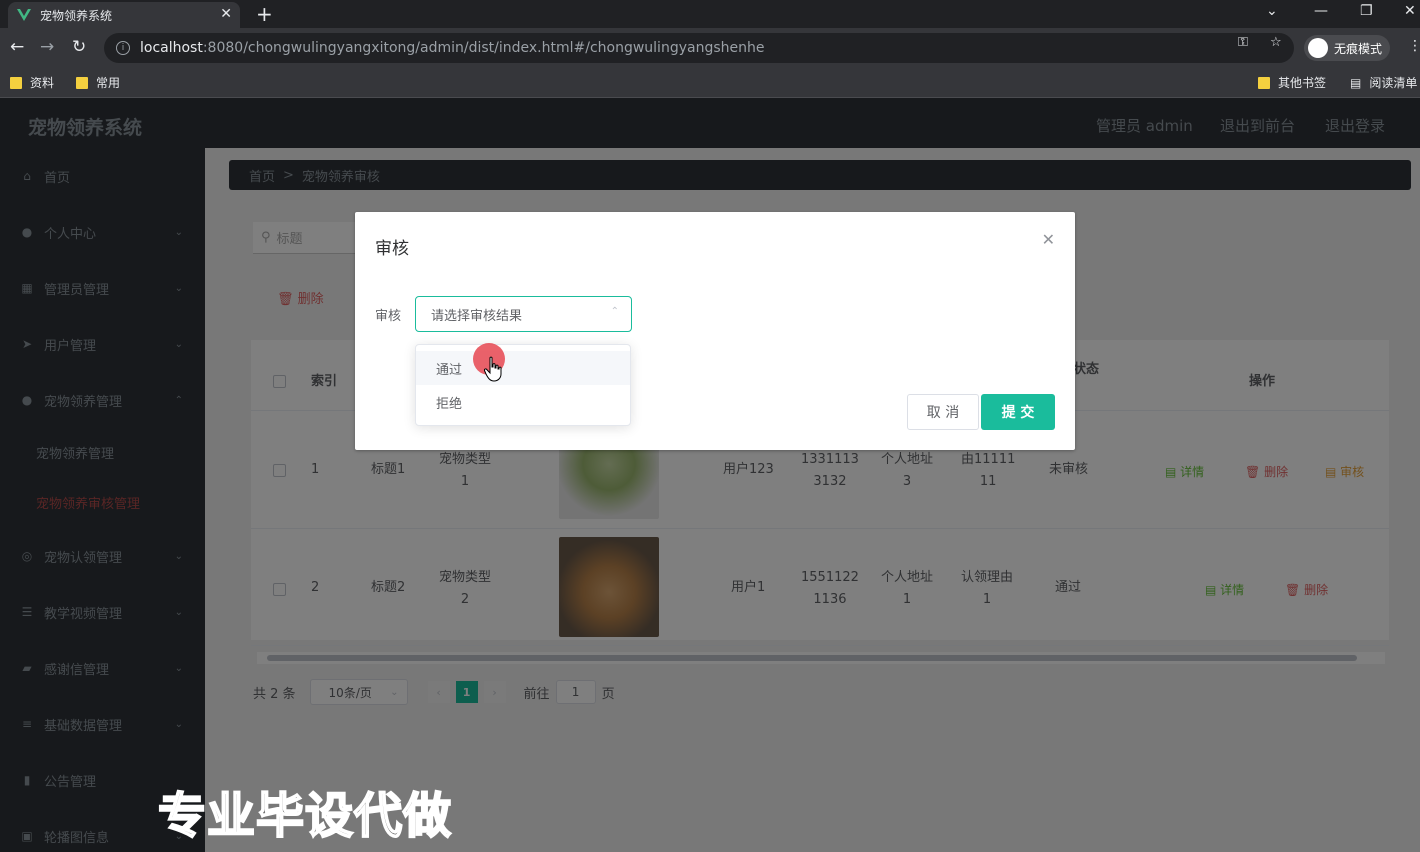  Describe the element at coordinates (123, 48) in the screenshot. I see `site-info-icon: i` at that location.